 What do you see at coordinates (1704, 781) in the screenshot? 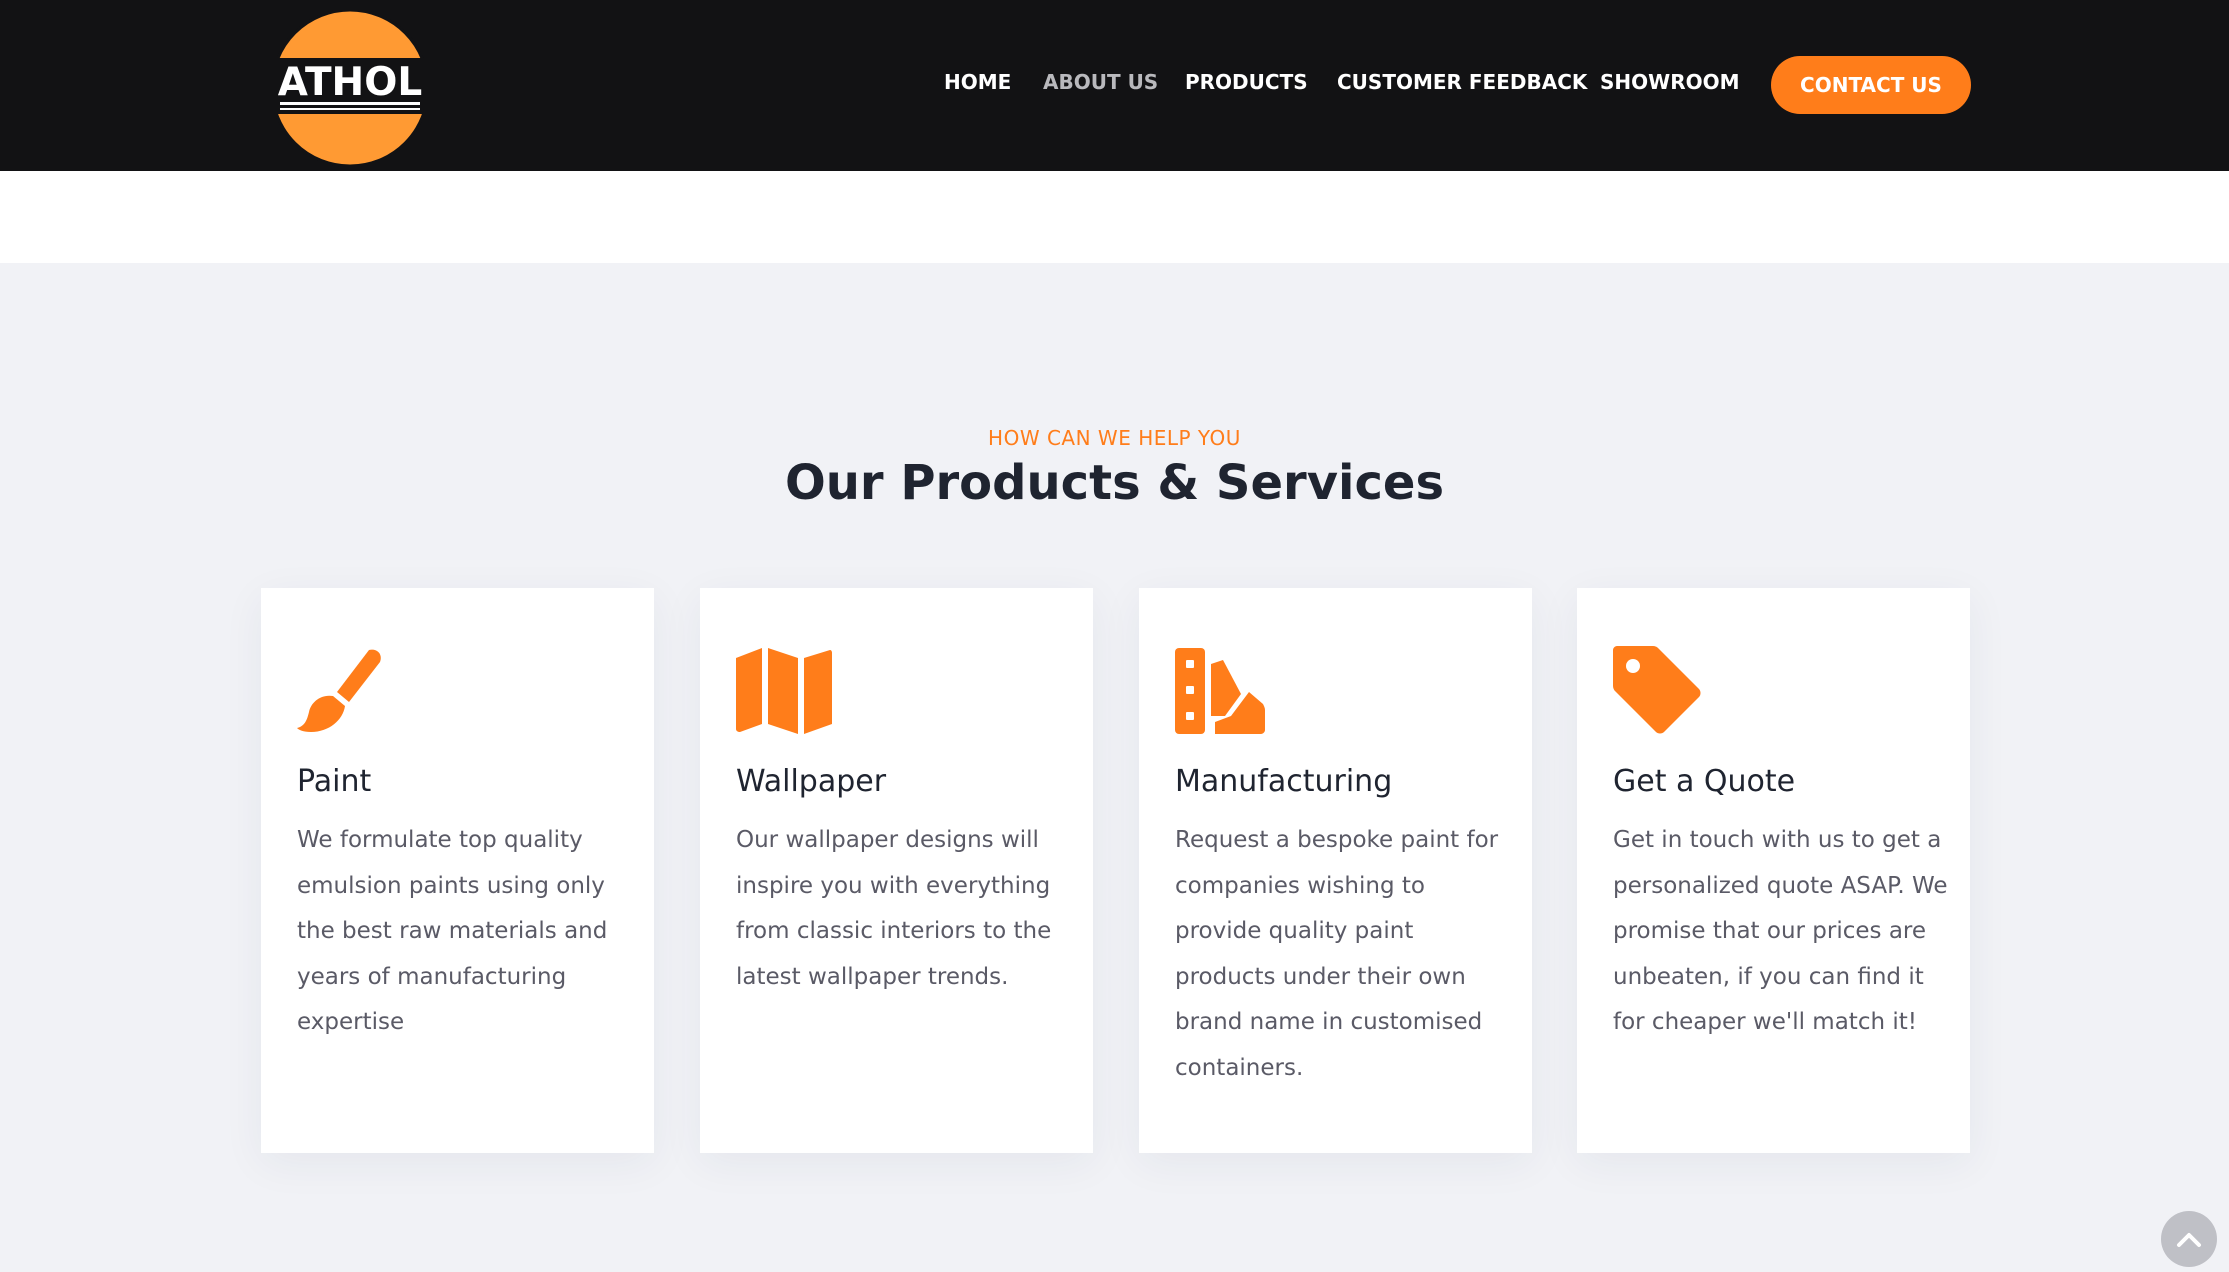
I see `card-title: Get a Quote` at bounding box center [1704, 781].